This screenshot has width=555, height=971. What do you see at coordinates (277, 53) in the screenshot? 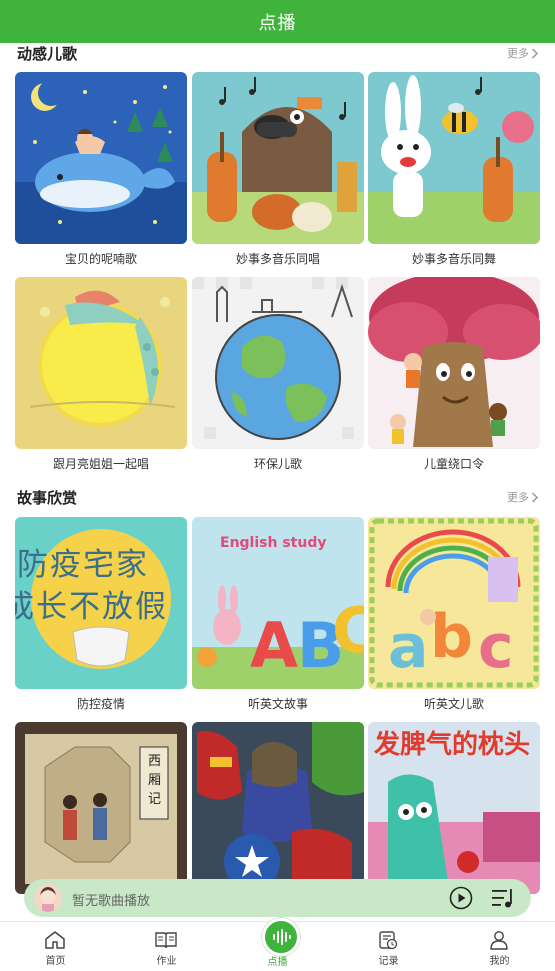
I see `section-header-songs: 动感儿歌 更多` at bounding box center [277, 53].